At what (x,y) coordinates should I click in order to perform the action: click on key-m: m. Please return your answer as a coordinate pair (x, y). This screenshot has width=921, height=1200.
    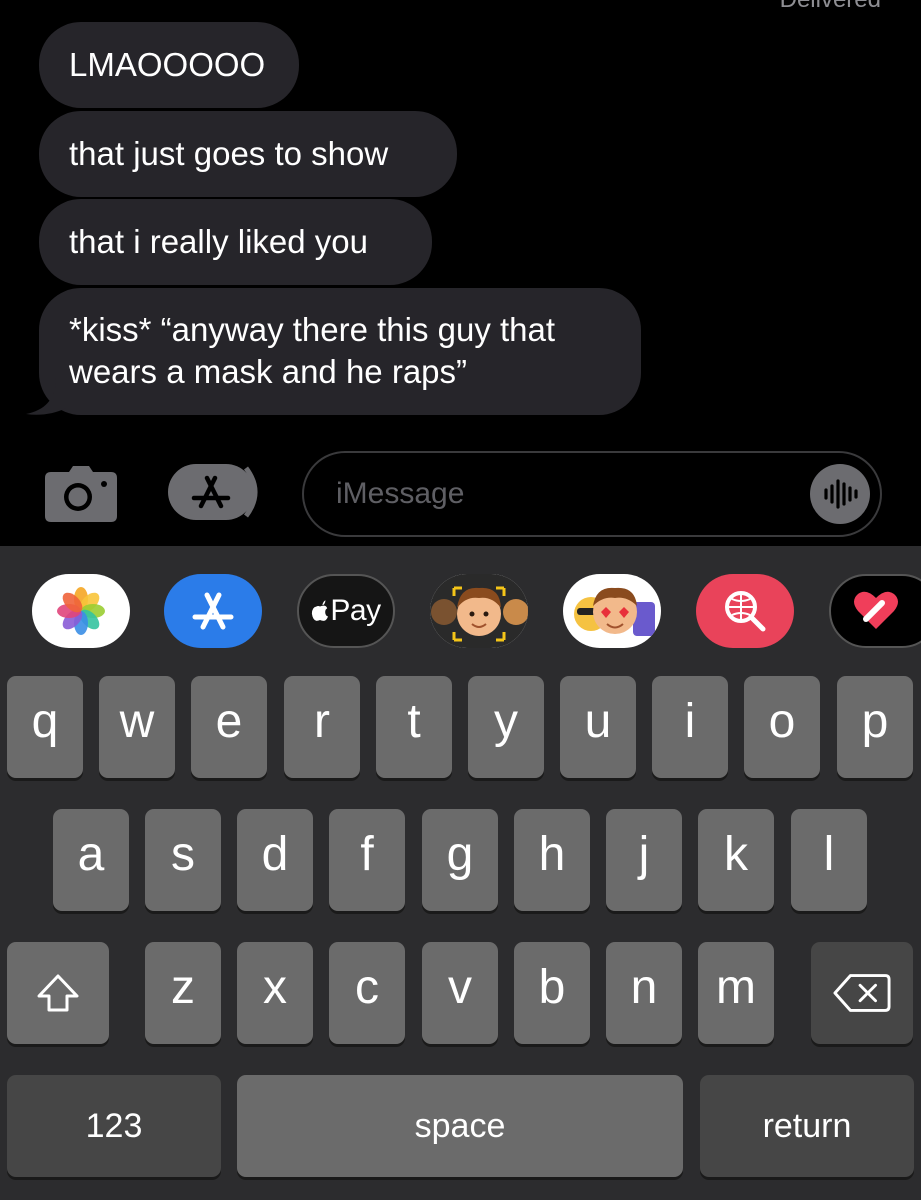
    Looking at the image, I should click on (736, 993).